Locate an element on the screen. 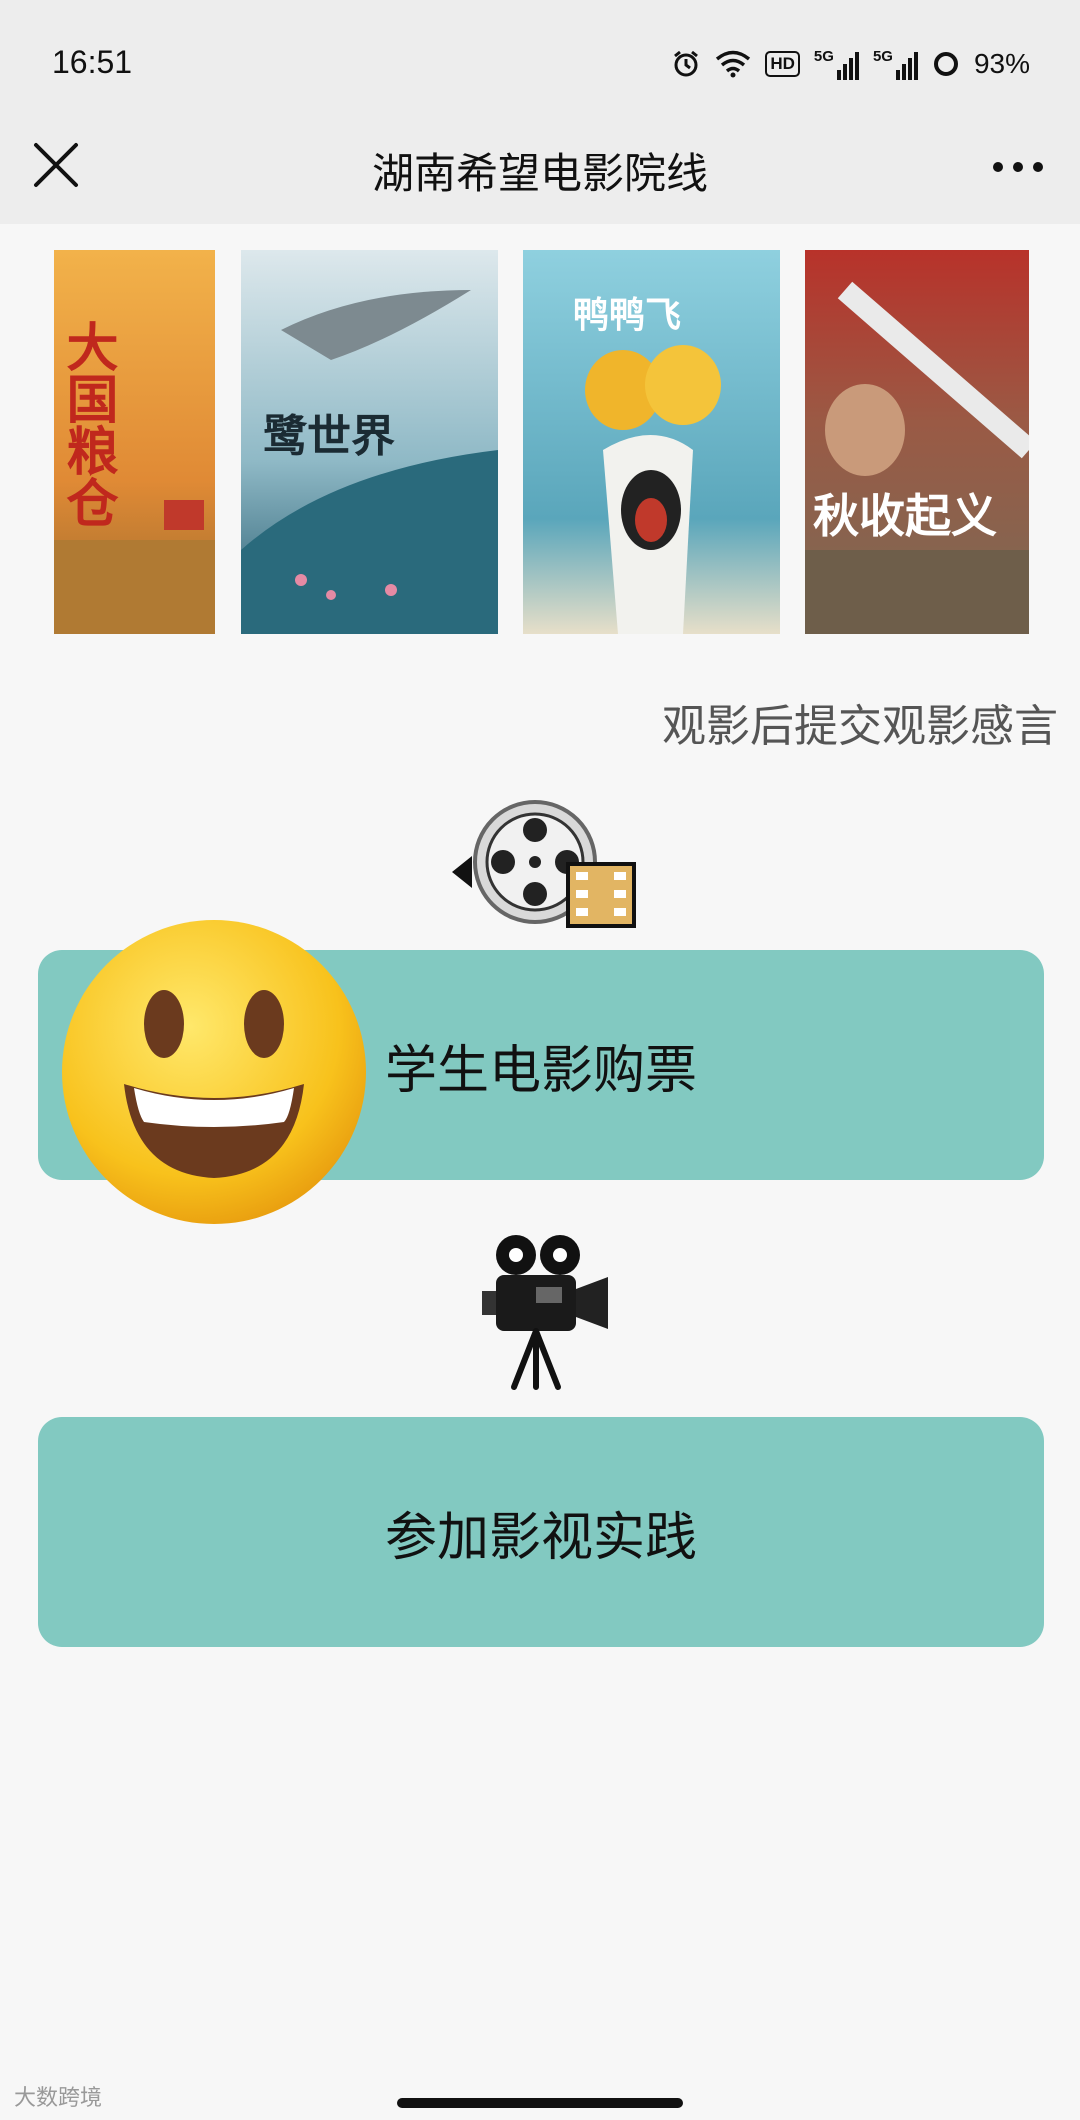 Image resolution: width=1080 pixels, height=2120 pixels. wifi-icon is located at coordinates (733, 64).